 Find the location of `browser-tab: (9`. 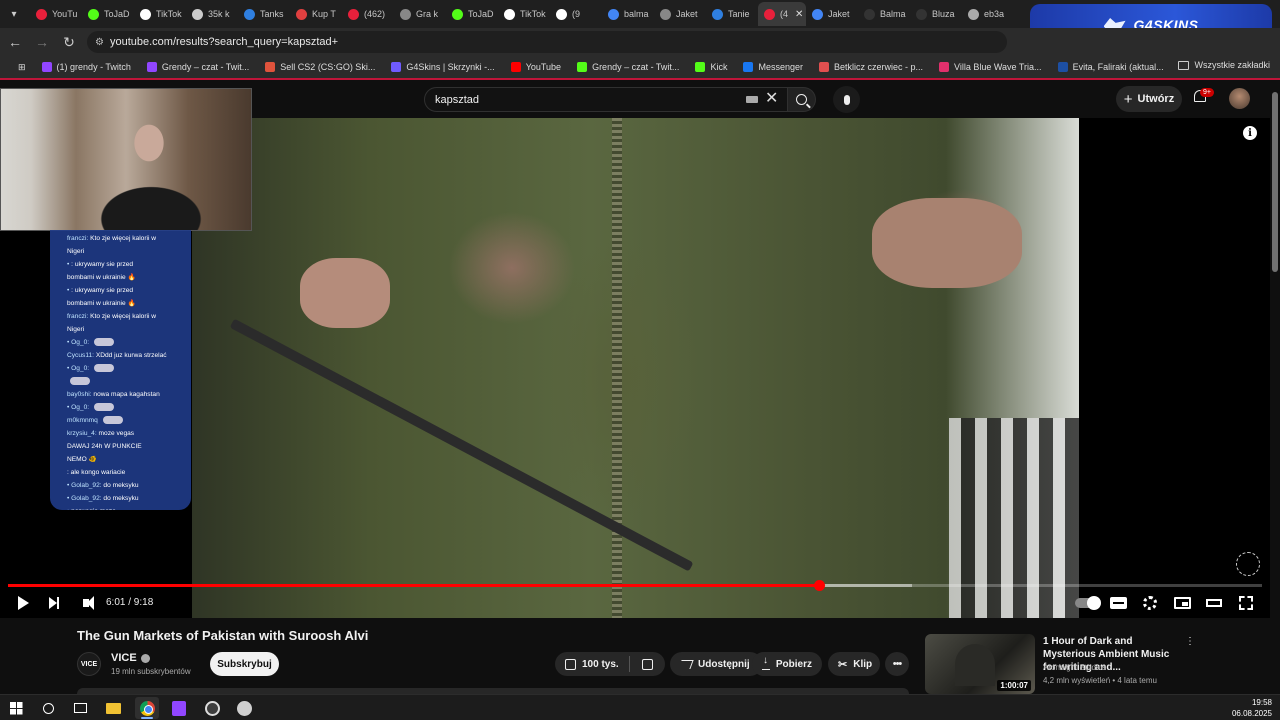

browser-tab: (9 is located at coordinates (576, 14).